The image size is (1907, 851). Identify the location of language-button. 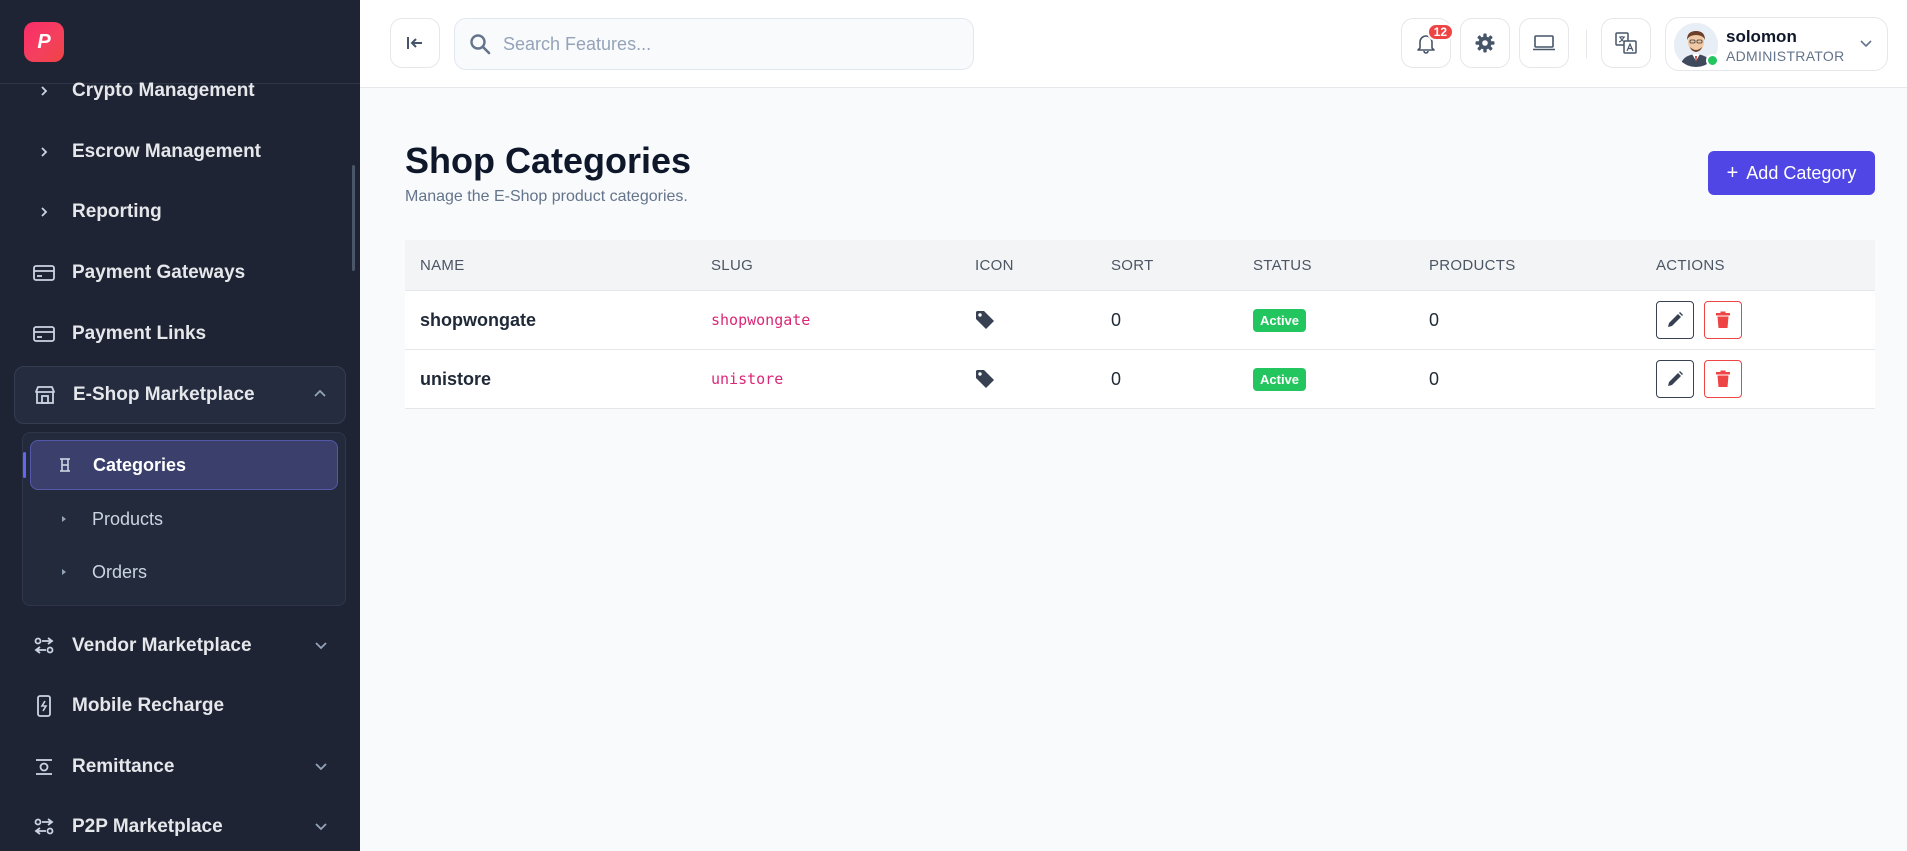
(1626, 43).